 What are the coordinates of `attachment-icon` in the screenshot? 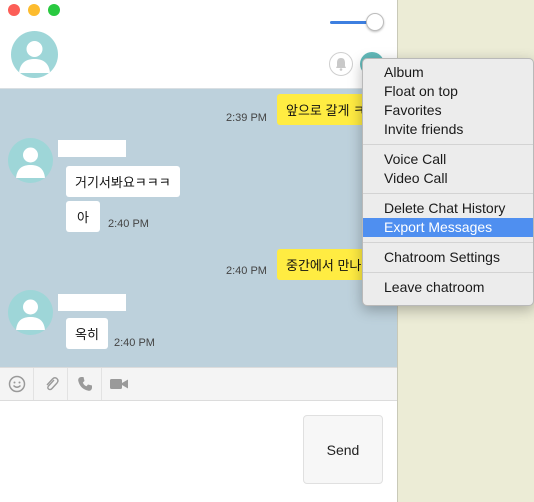 It's located at (51, 384).